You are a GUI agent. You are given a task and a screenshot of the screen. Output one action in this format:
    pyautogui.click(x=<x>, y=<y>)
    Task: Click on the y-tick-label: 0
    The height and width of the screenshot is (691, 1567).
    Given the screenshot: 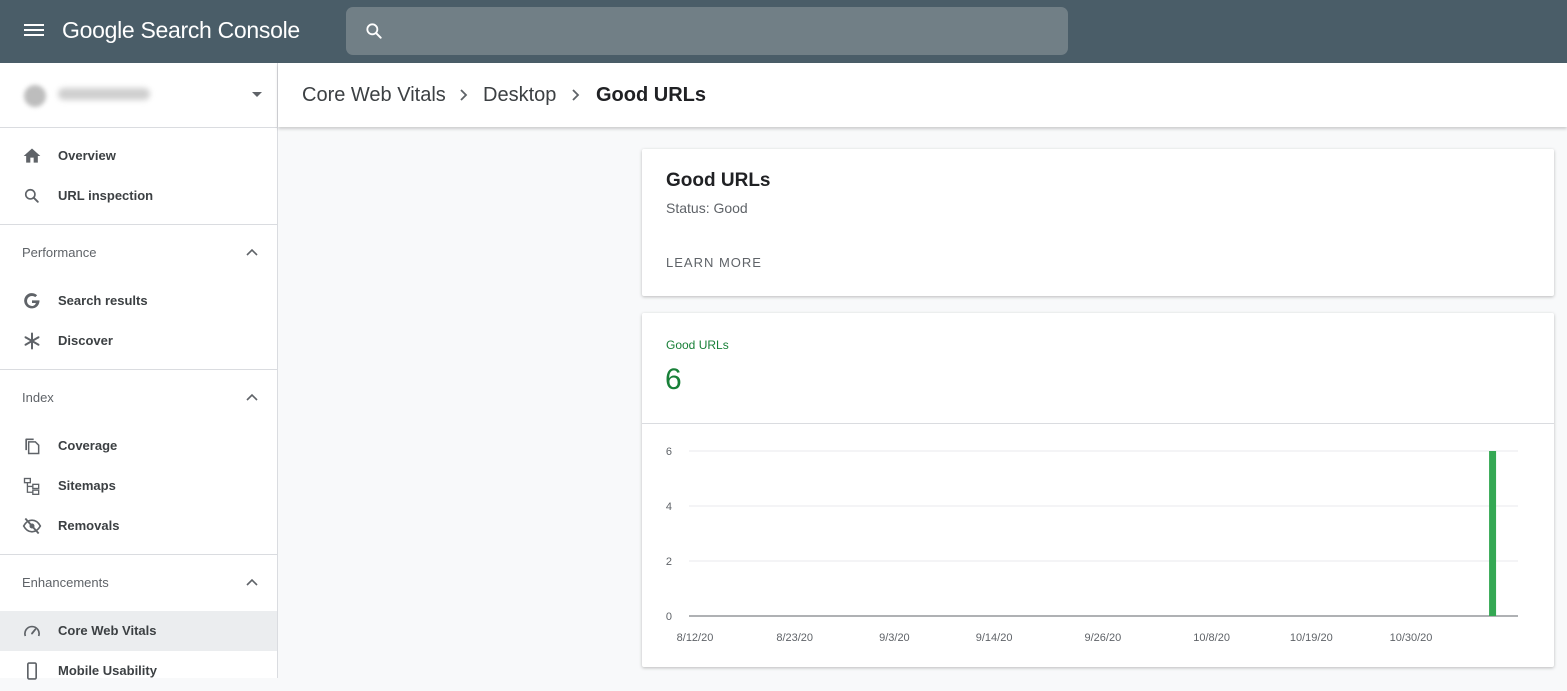 What is the action you would take?
    pyautogui.click(x=669, y=617)
    